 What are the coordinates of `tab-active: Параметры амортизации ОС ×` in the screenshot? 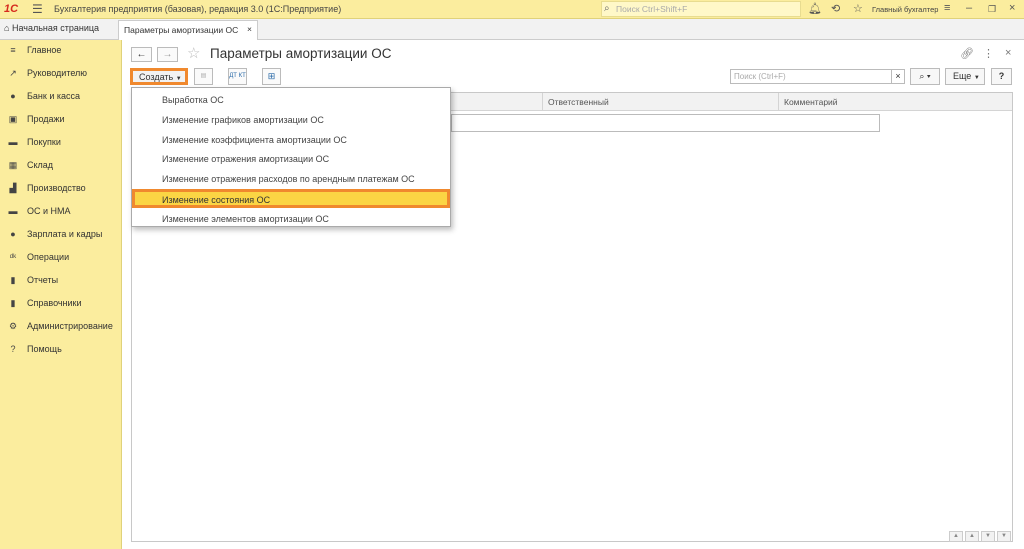 It's located at (188, 30).